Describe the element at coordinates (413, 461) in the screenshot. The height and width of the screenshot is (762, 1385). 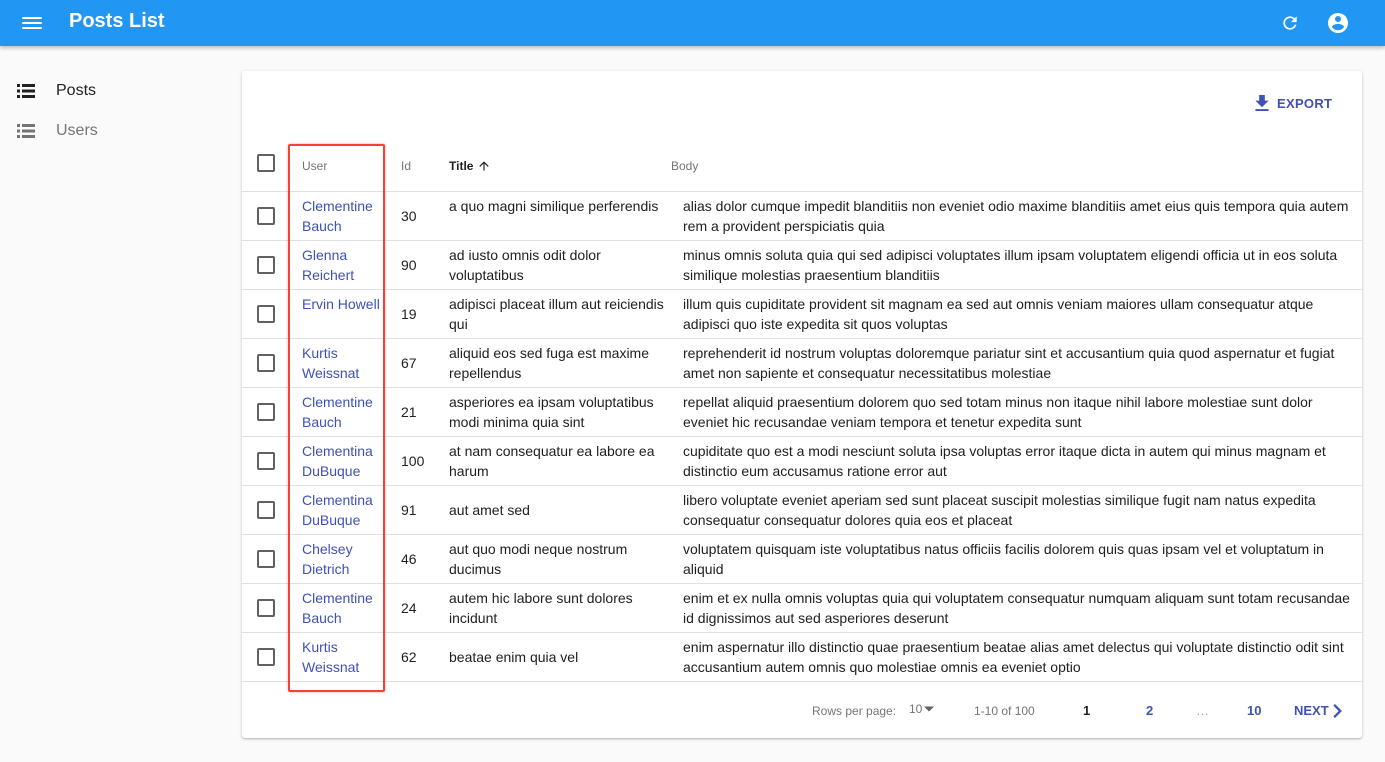
I see `id-cell: 100` at that location.